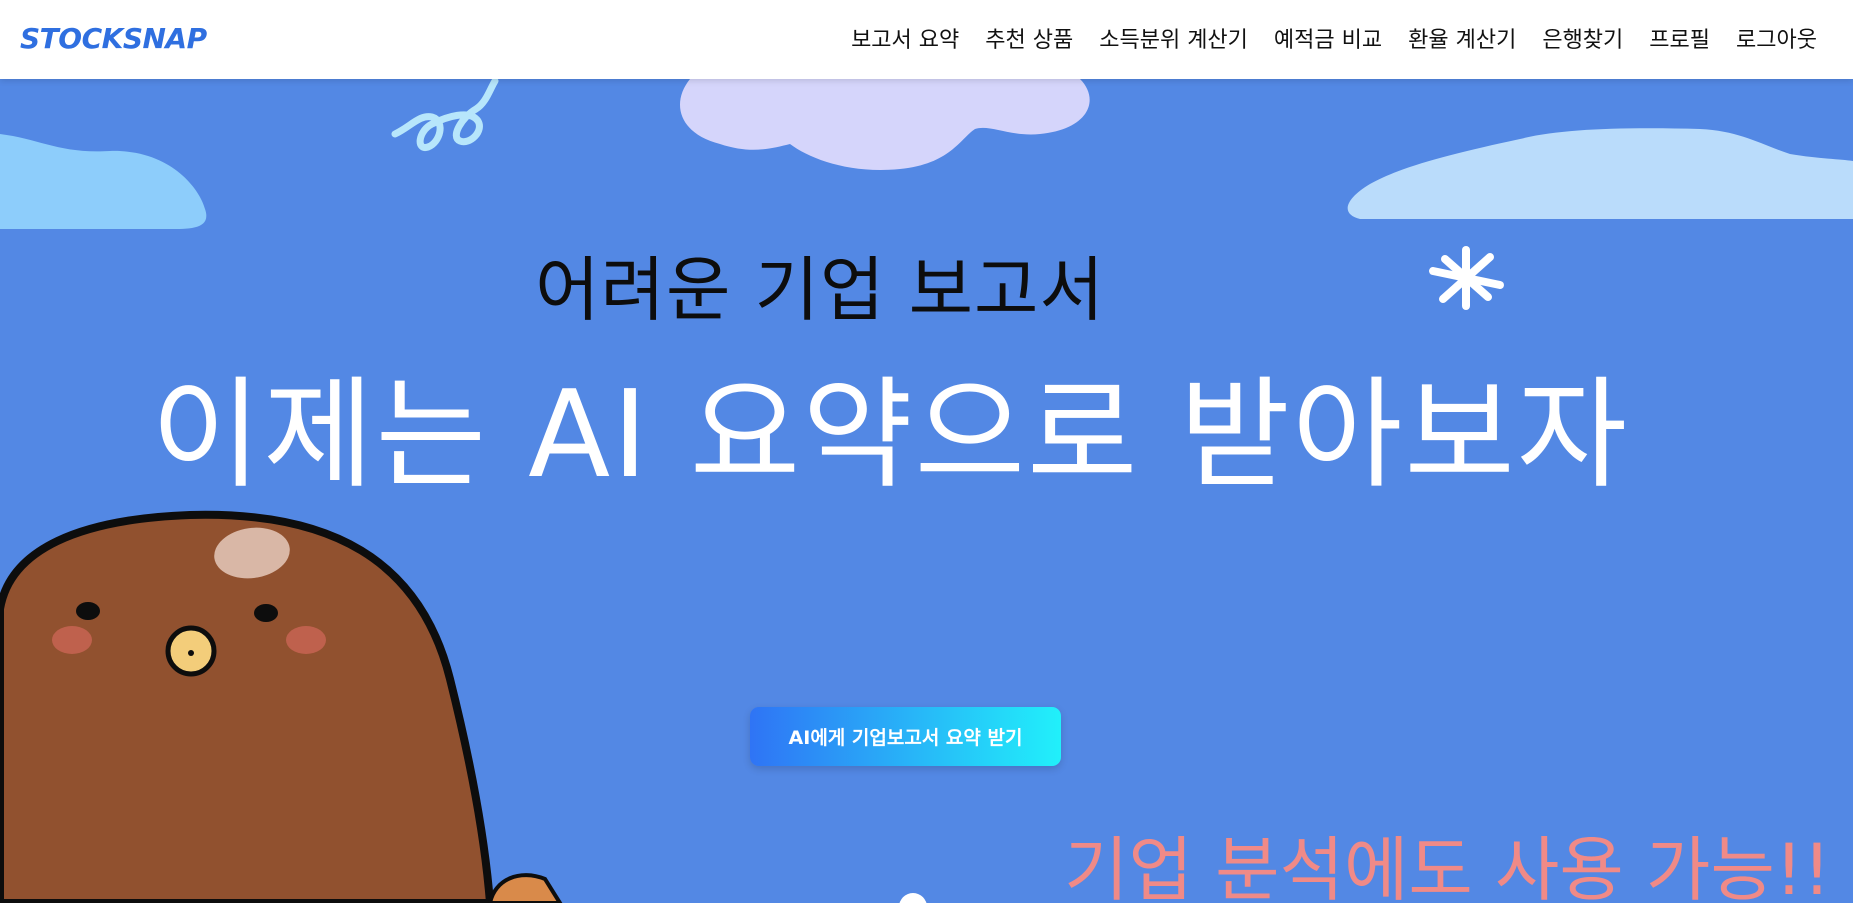  Describe the element at coordinates (1029, 41) in the screenshot. I see `nav-item-recommended-products: 추천 상품` at that location.